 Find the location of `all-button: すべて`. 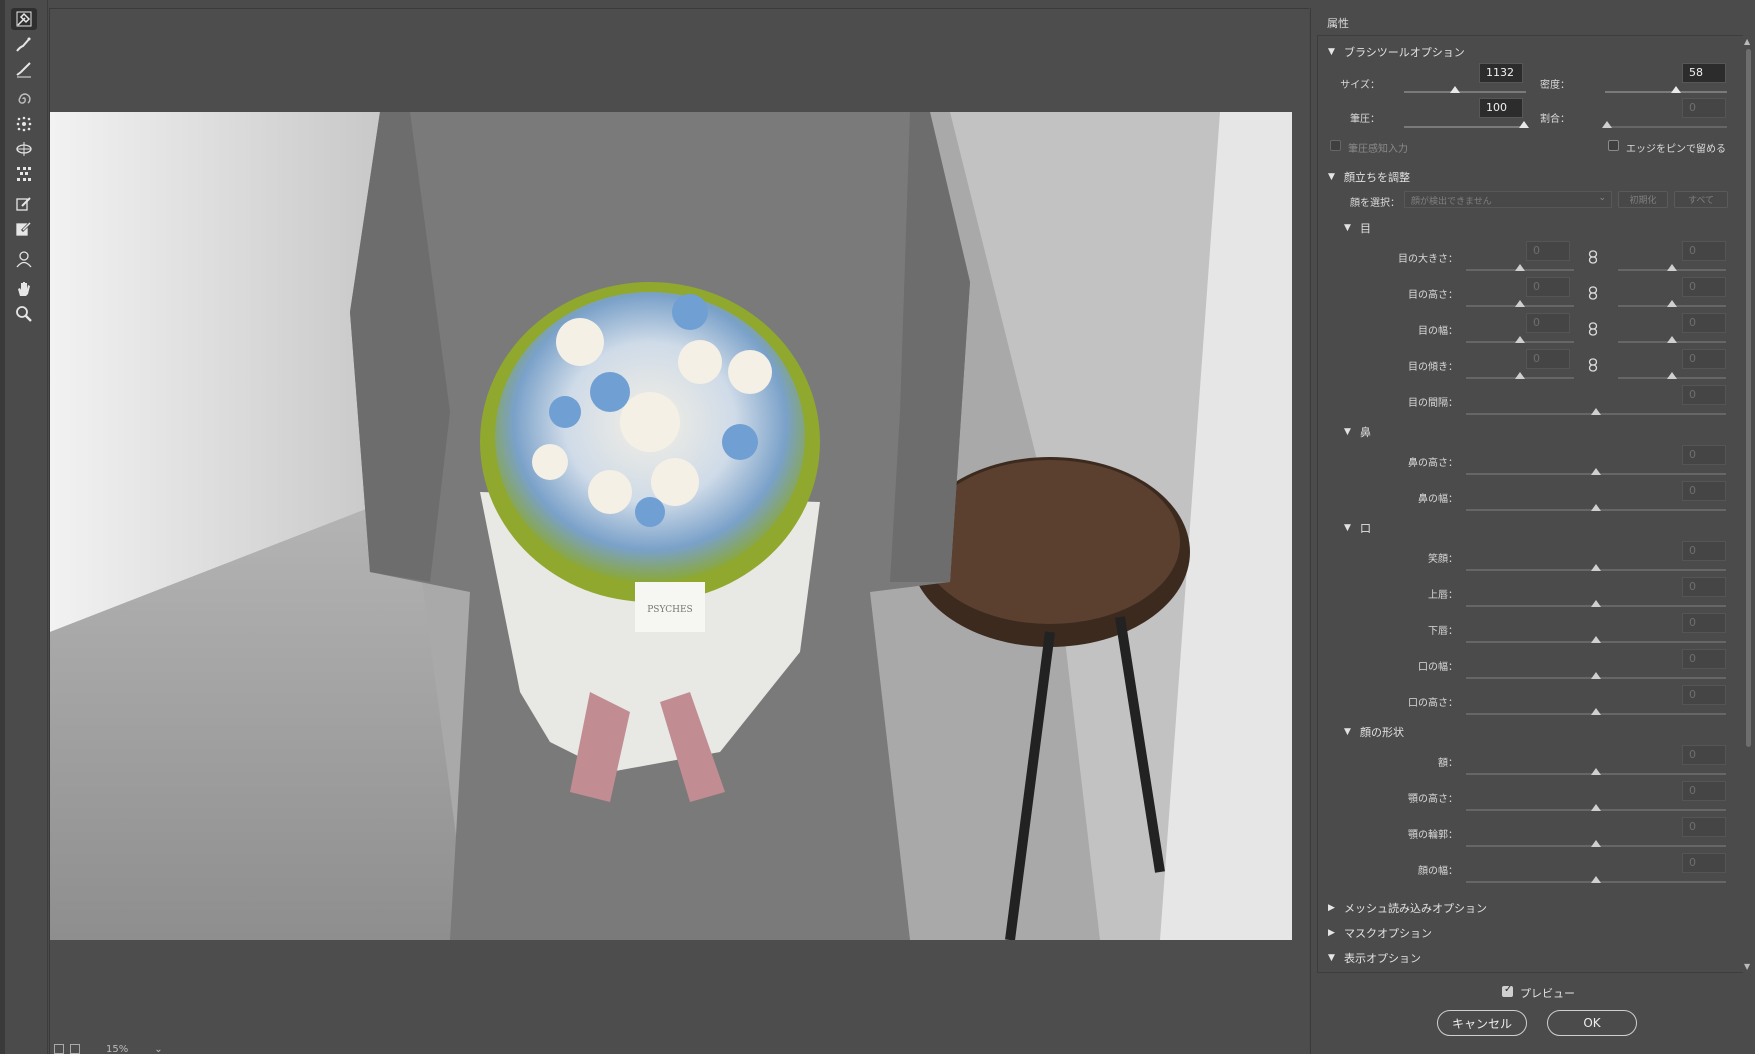

all-button: すべて is located at coordinates (1701, 199).